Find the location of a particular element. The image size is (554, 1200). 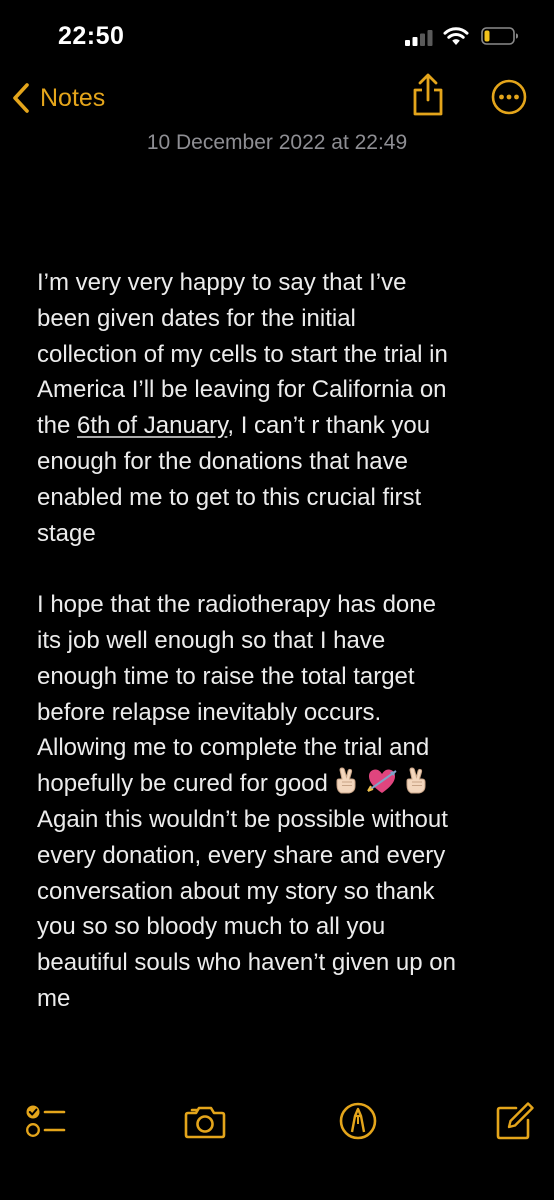

status-time: 22:50 is located at coordinates (91, 36).